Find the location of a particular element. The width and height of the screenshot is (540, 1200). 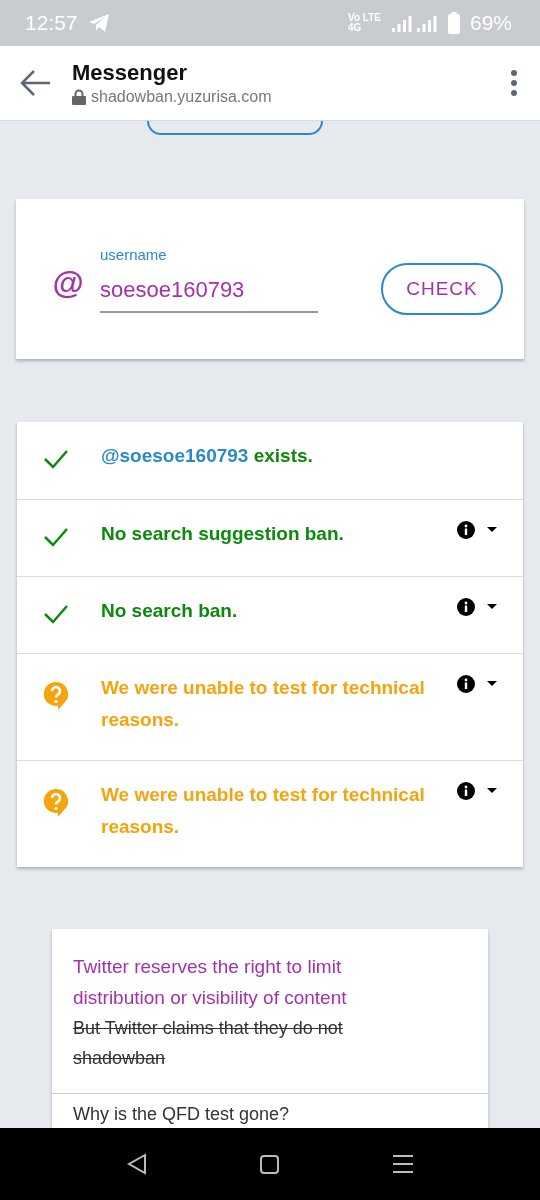

page-url: shadowban.yuzurisa.com is located at coordinates (181, 97).